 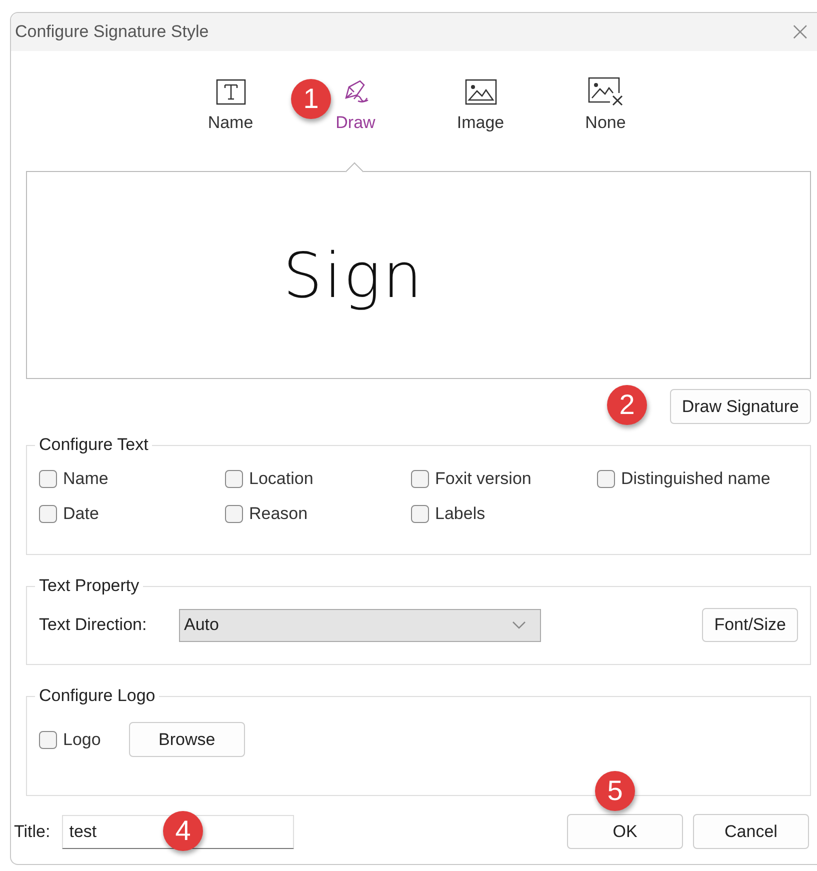 I want to click on checkbox-label: Date, so click(x=81, y=514).